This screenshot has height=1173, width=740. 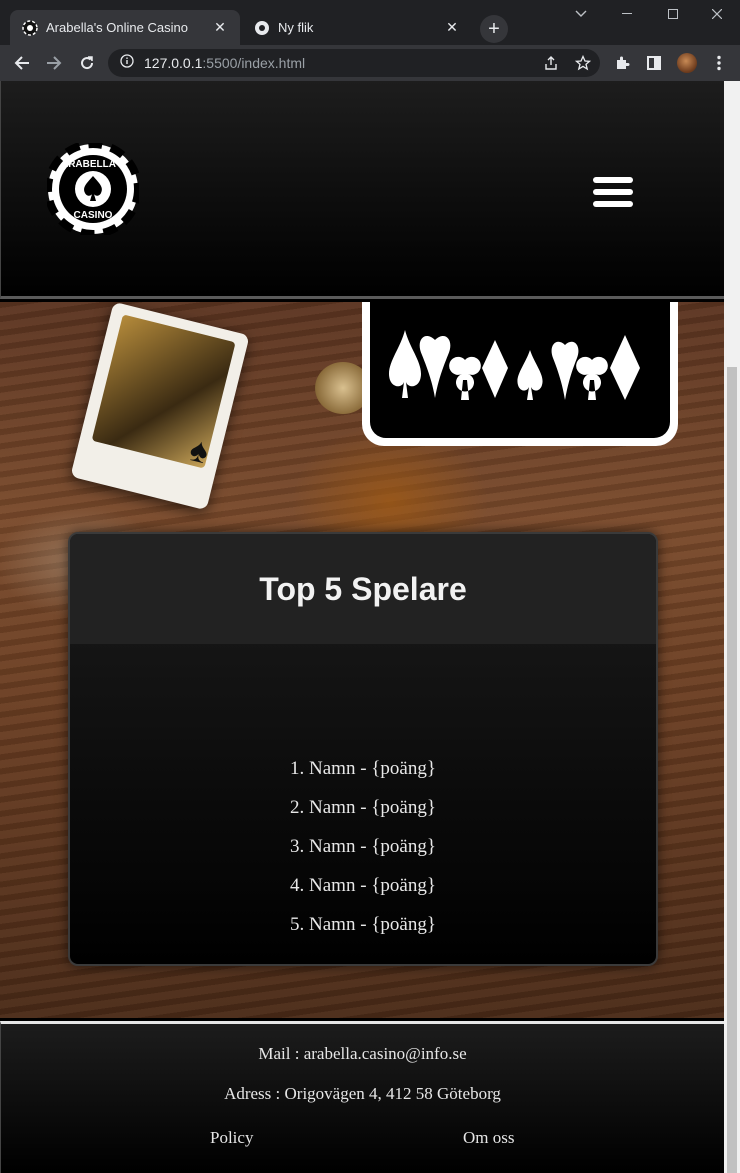 I want to click on casino-logo: ARABELLA'S CASINO, so click(x=93, y=189).